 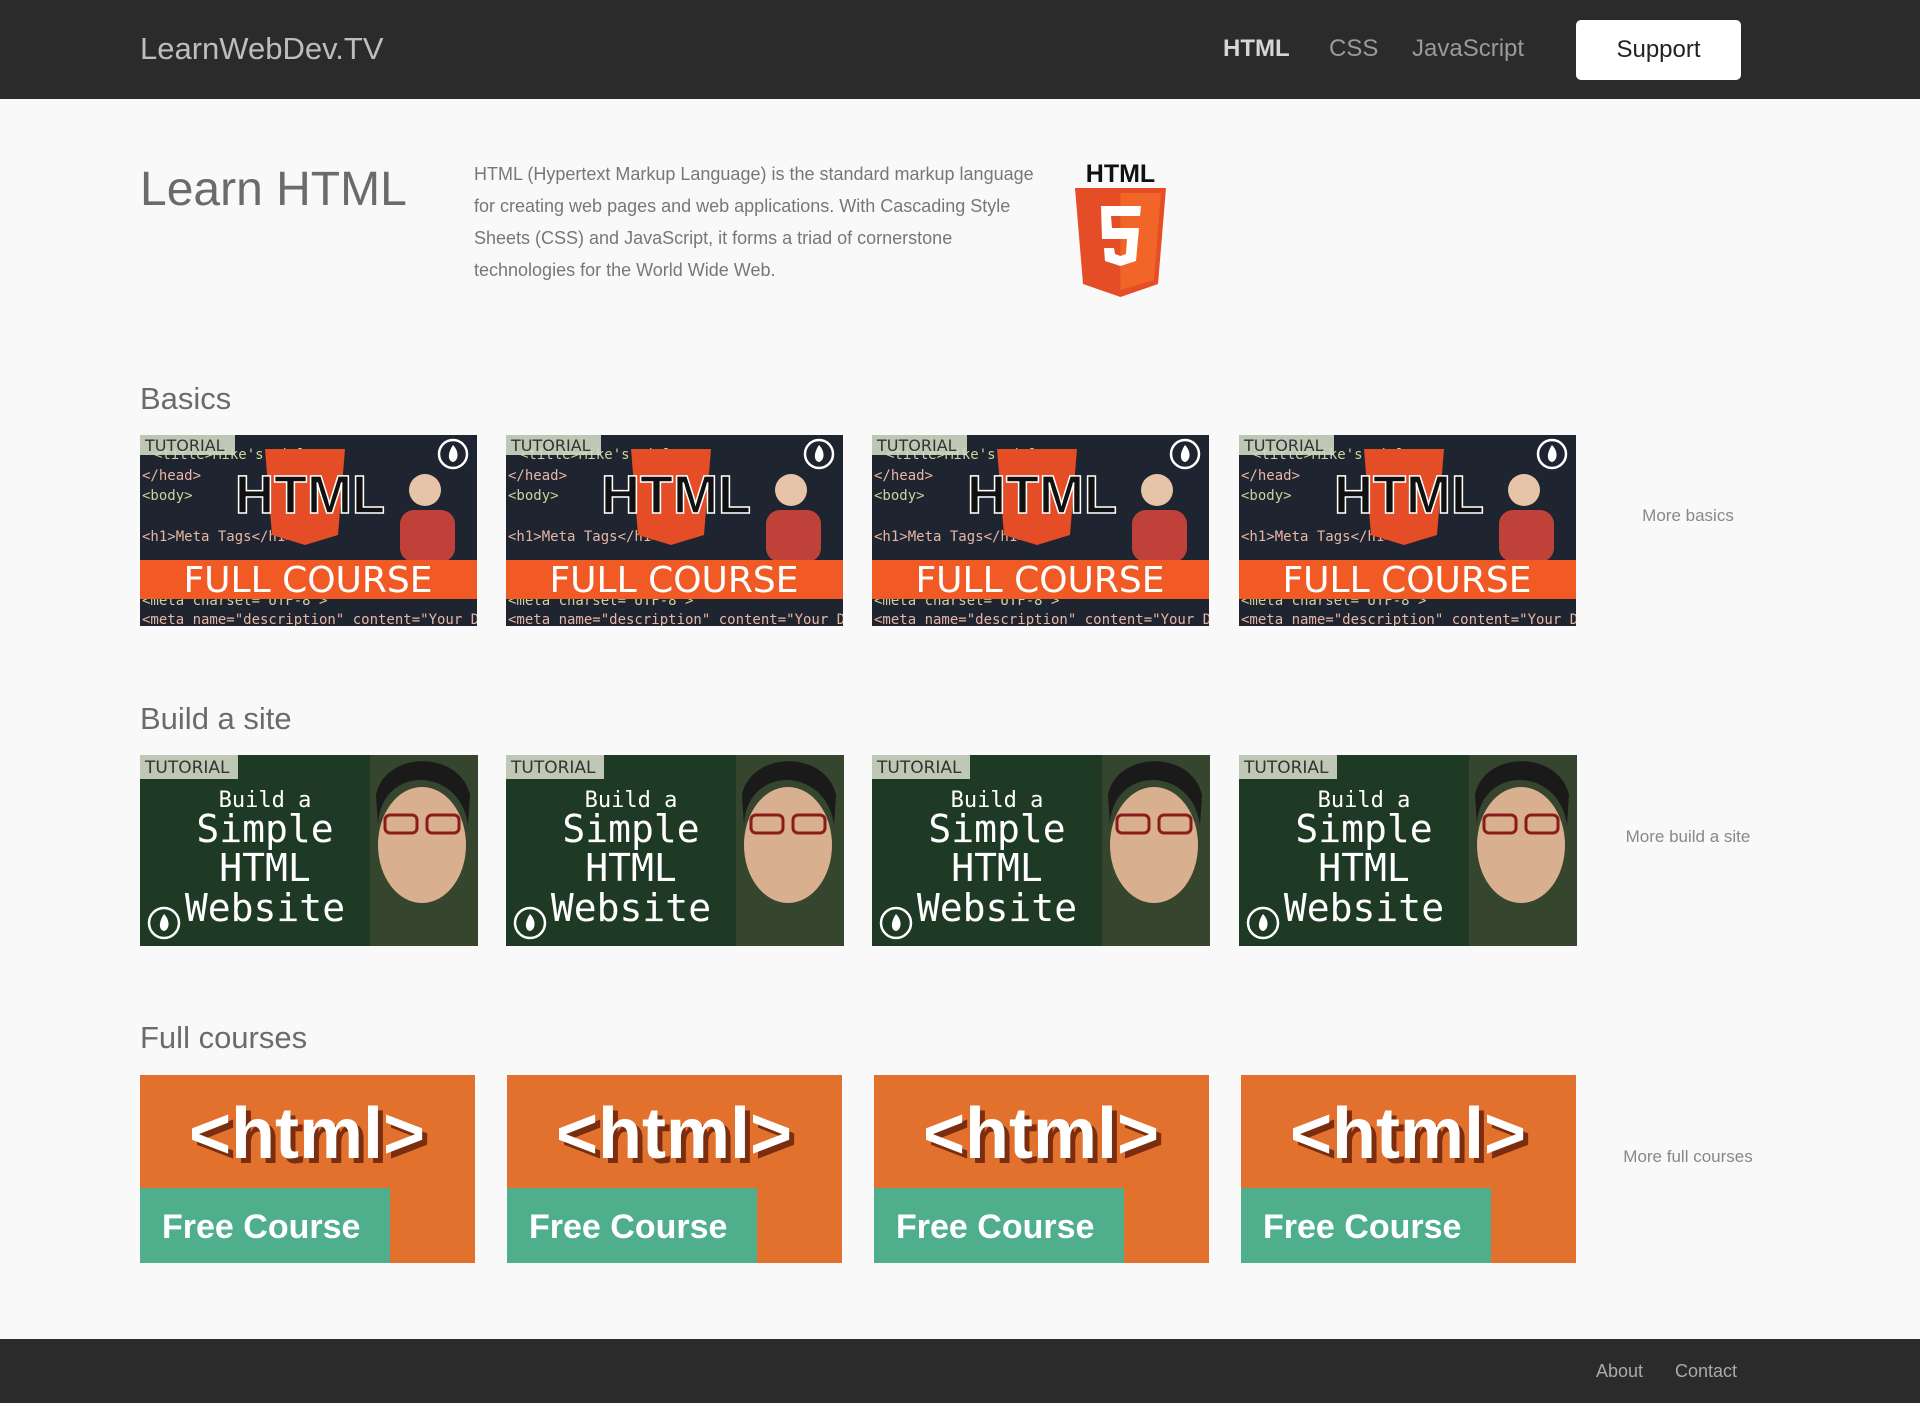 What do you see at coordinates (262, 49) in the screenshot?
I see `brand-logo: LearnWebDev.TV` at bounding box center [262, 49].